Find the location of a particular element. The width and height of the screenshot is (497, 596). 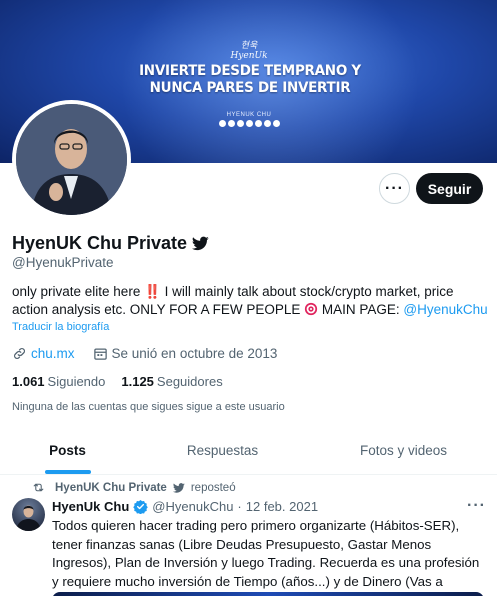

banner-social-icons is located at coordinates (249, 124).